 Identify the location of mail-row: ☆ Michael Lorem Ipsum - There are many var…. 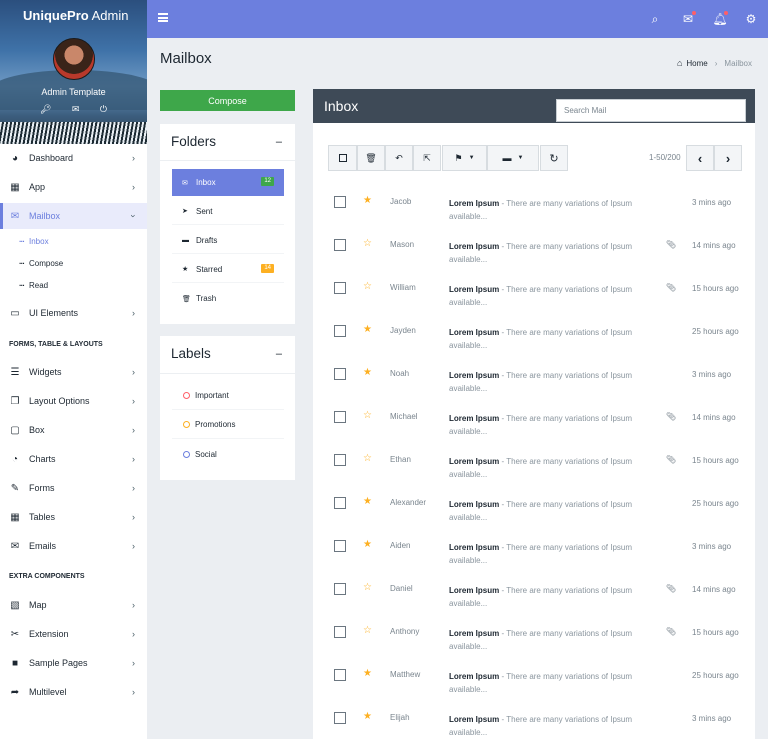
(534, 421).